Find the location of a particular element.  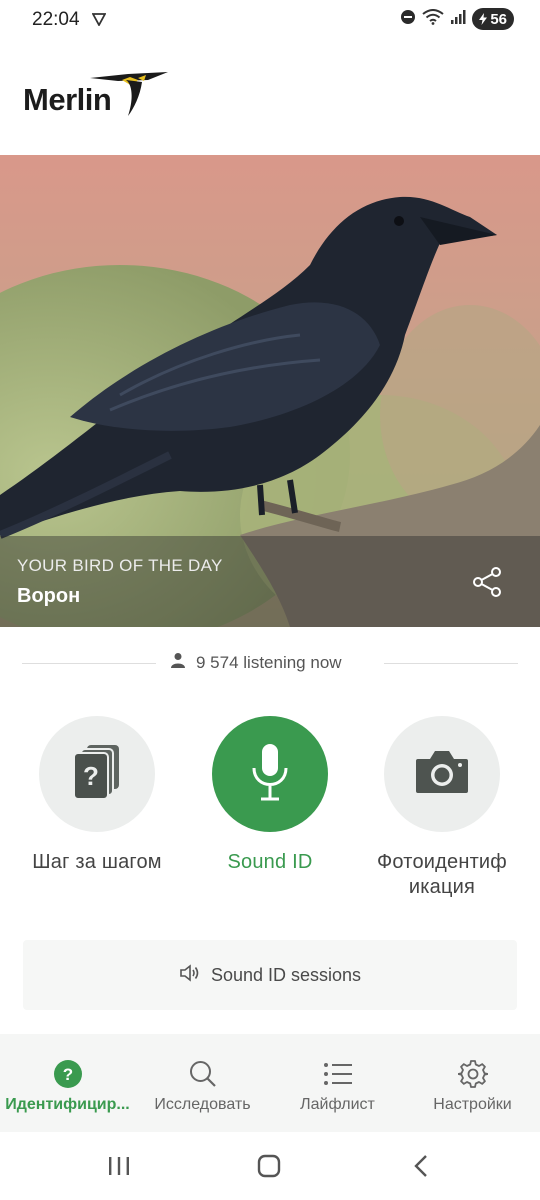

question-circle-icon: ? is located at coordinates (67, 1074).